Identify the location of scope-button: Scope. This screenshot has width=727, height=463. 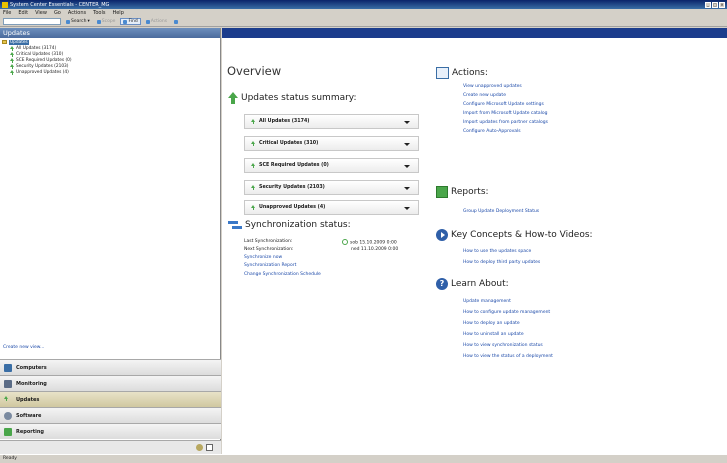
(106, 21).